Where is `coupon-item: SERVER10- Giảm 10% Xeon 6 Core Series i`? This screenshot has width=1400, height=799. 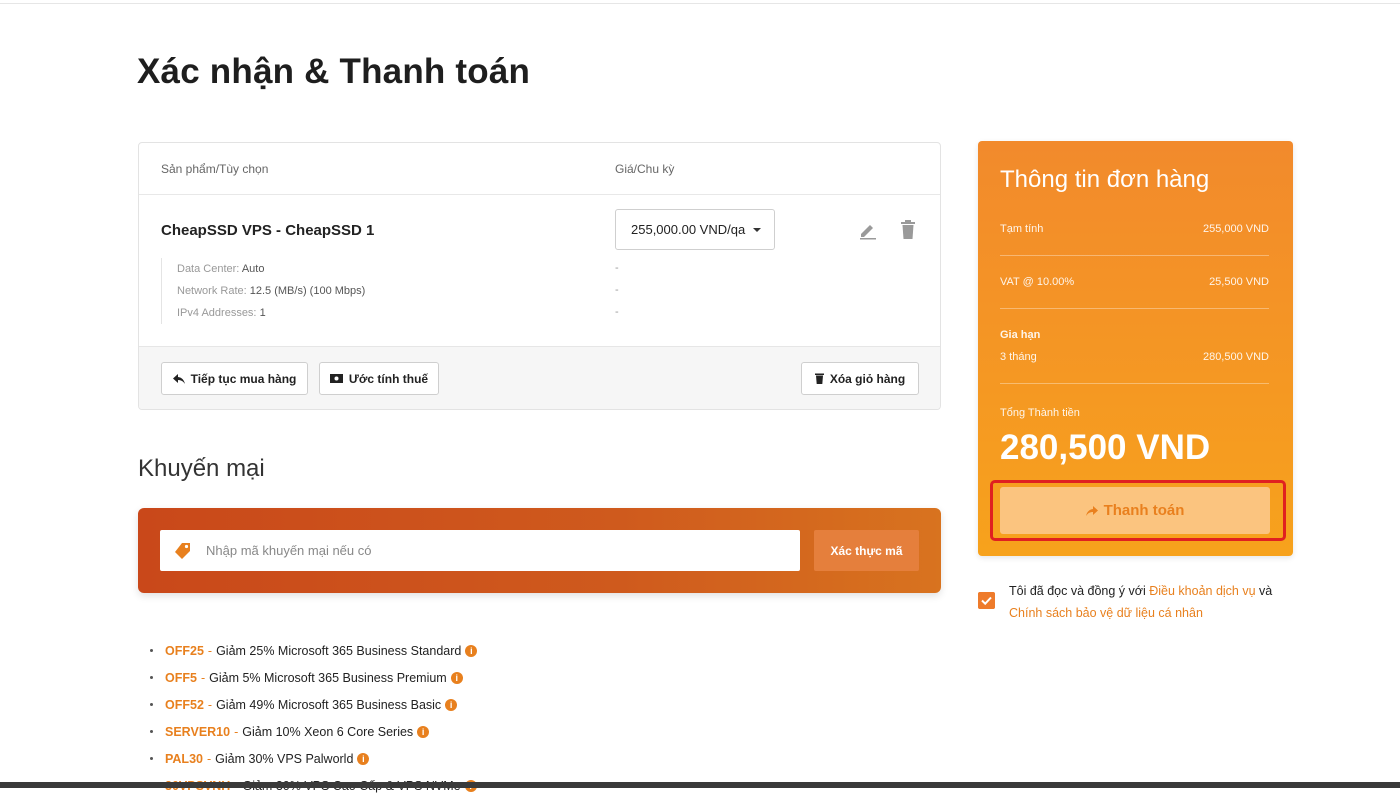 coupon-item: SERVER10- Giảm 10% Xeon 6 Core Series i is located at coordinates (313, 731).